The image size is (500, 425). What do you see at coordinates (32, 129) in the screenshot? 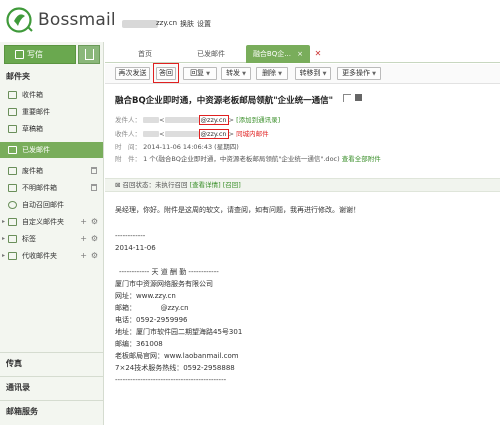
I see `sidebar-item-label: 草稿箱` at bounding box center [32, 129].